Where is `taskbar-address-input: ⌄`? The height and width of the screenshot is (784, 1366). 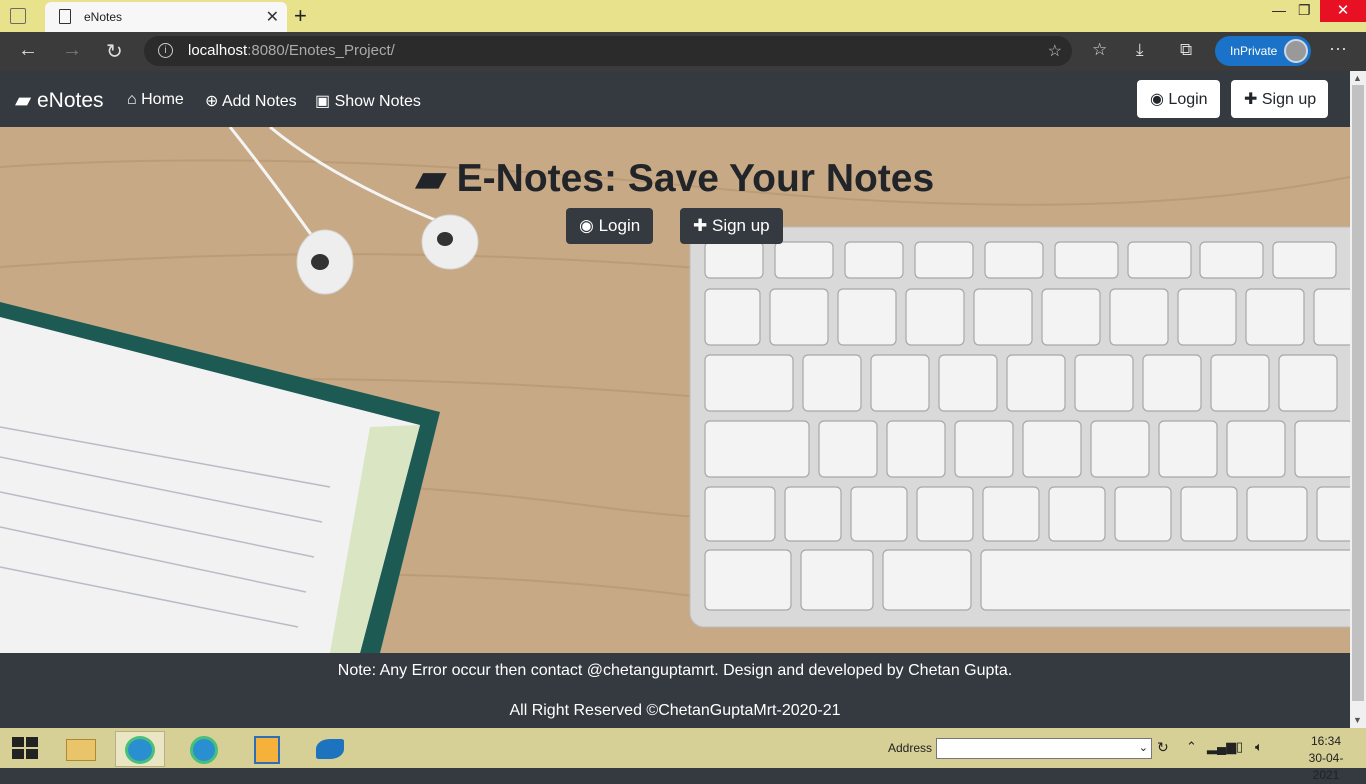 taskbar-address-input: ⌄ is located at coordinates (1044, 748).